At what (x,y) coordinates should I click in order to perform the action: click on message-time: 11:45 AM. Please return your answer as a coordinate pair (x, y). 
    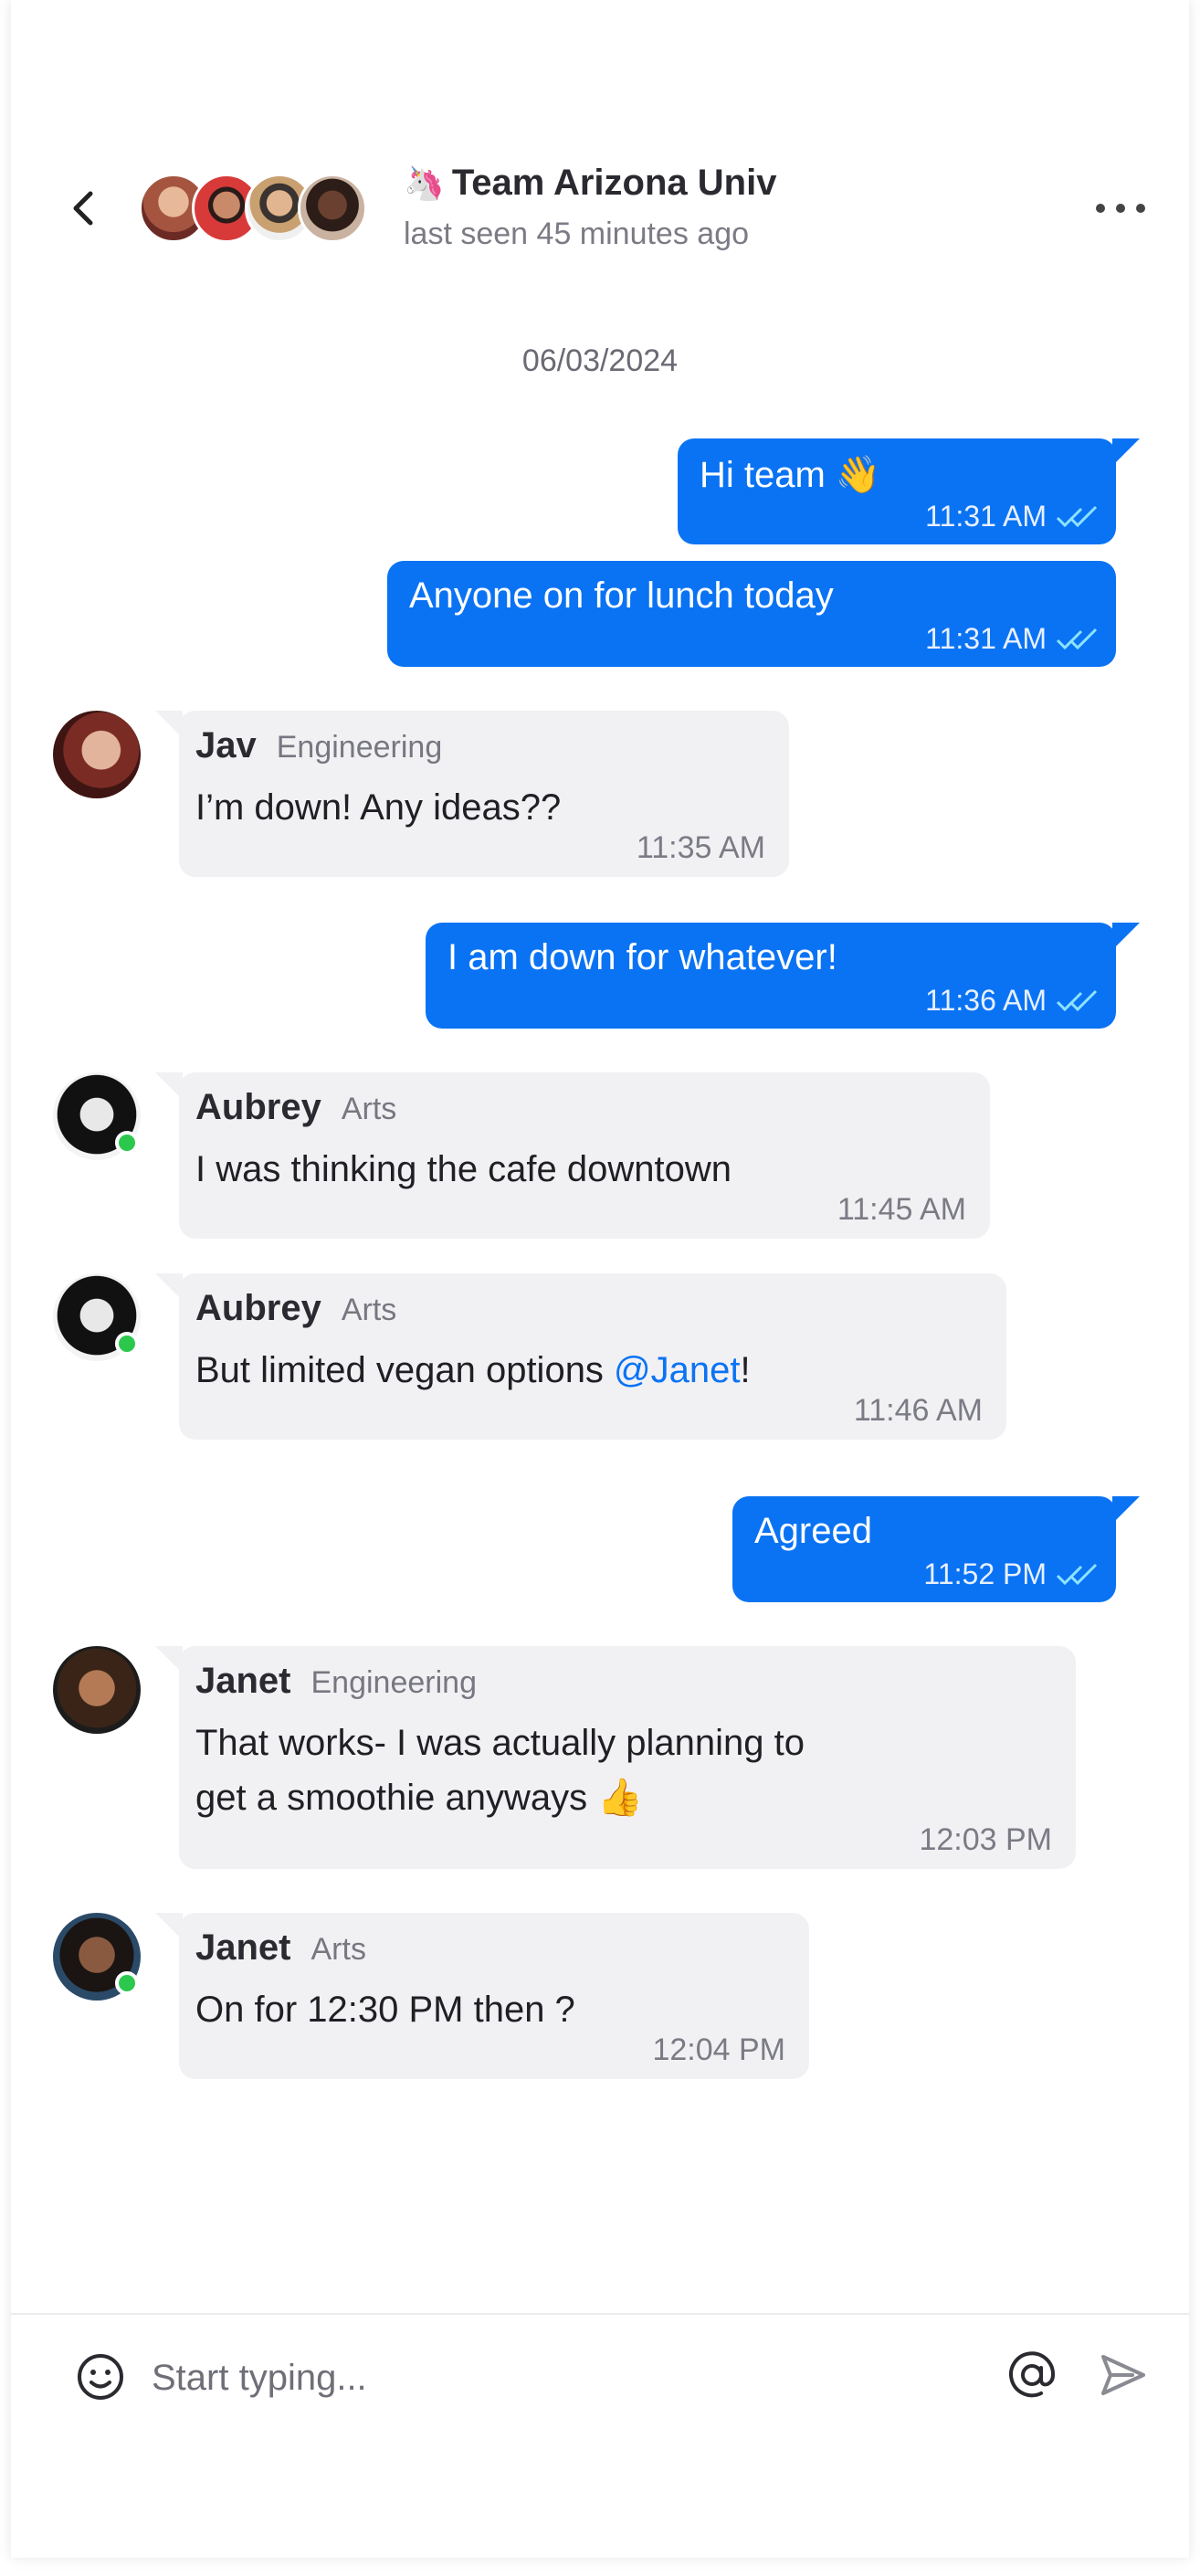
    Looking at the image, I should click on (901, 1209).